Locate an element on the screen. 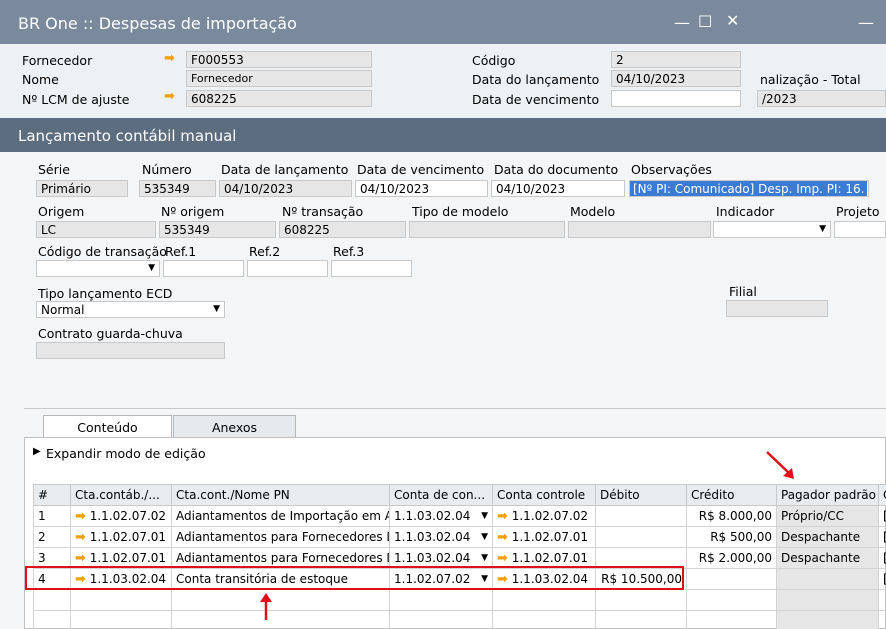 The image size is (886, 629). nome-cell: Adiantamentos de Importação em An is located at coordinates (280, 516).